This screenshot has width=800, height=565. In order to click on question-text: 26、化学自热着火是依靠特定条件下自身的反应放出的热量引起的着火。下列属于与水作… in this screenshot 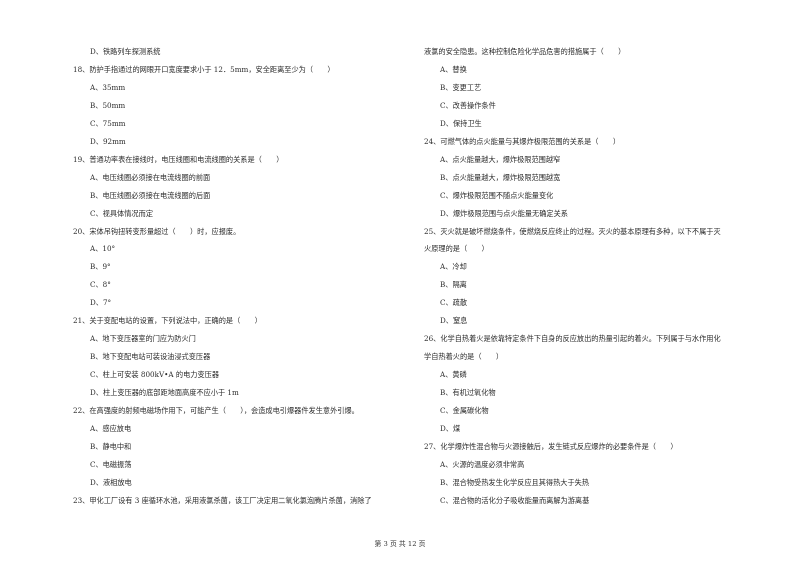, I will do `click(572, 339)`.